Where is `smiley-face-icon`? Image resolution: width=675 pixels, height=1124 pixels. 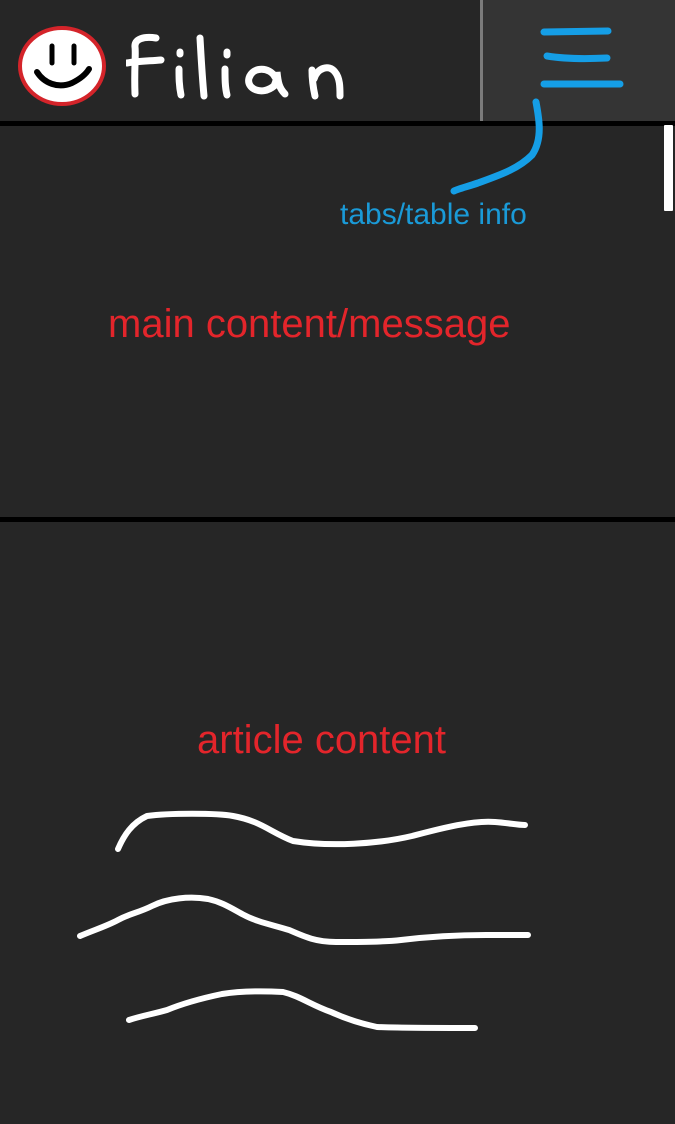
smiley-face-icon is located at coordinates (62, 66).